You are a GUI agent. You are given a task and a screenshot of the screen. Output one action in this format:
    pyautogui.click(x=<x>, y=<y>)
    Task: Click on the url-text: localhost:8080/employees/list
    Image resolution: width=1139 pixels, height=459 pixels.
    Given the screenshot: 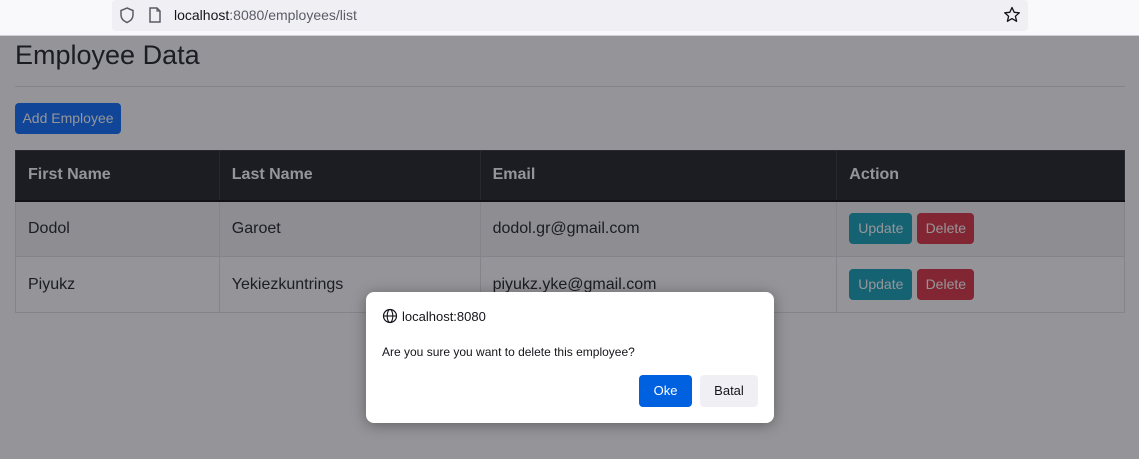 What is the action you would take?
    pyautogui.click(x=265, y=15)
    